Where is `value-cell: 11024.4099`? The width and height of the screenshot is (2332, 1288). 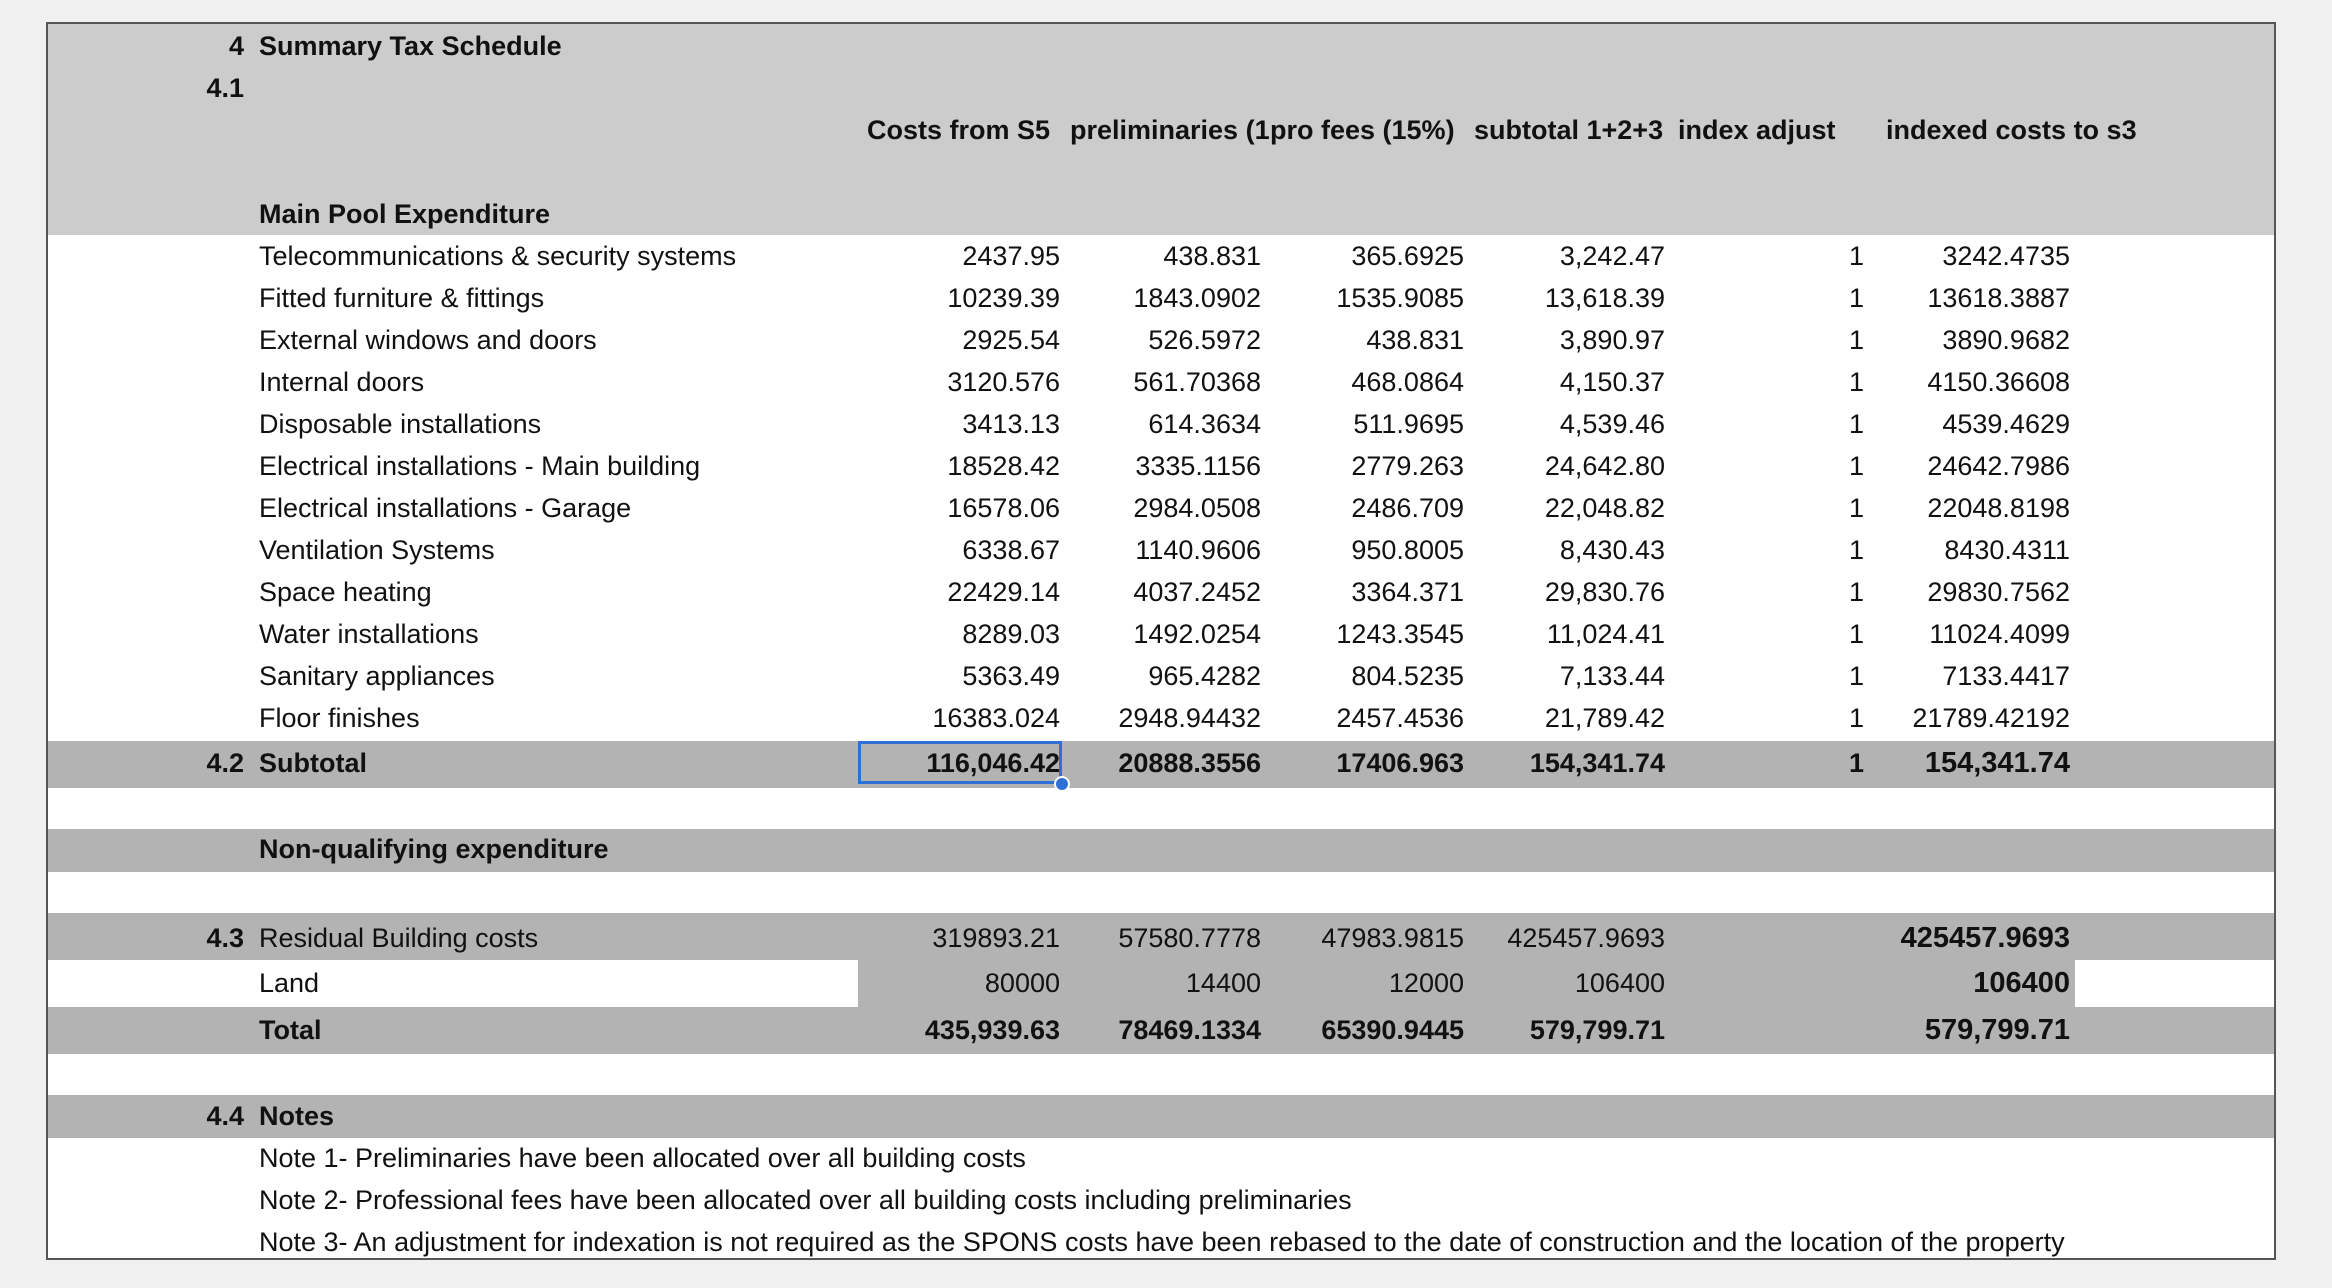
value-cell: 11024.4099 is located at coordinates (1999, 634).